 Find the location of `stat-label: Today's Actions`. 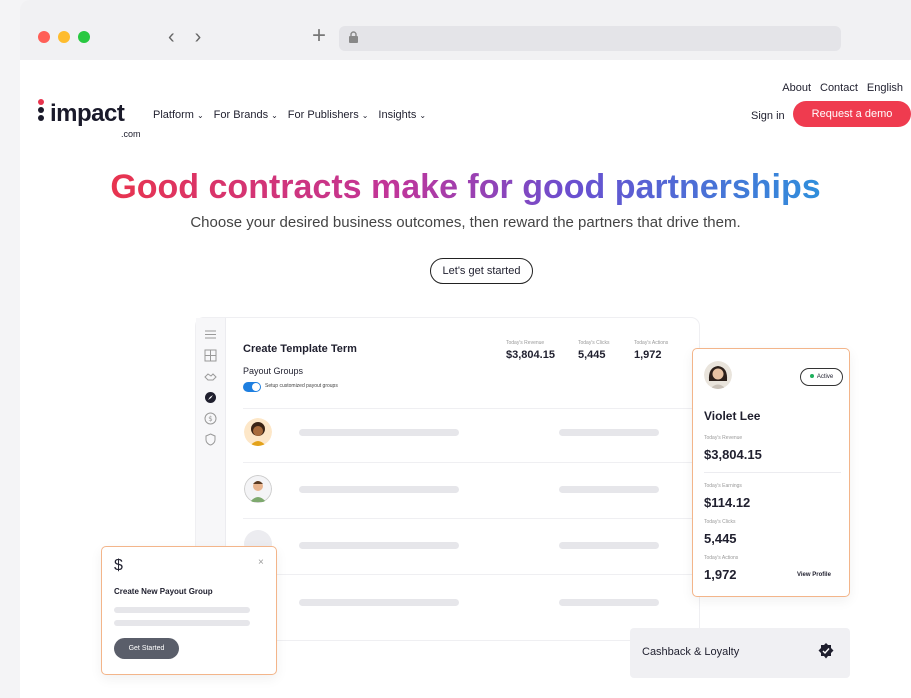

stat-label: Today's Actions is located at coordinates (651, 343).